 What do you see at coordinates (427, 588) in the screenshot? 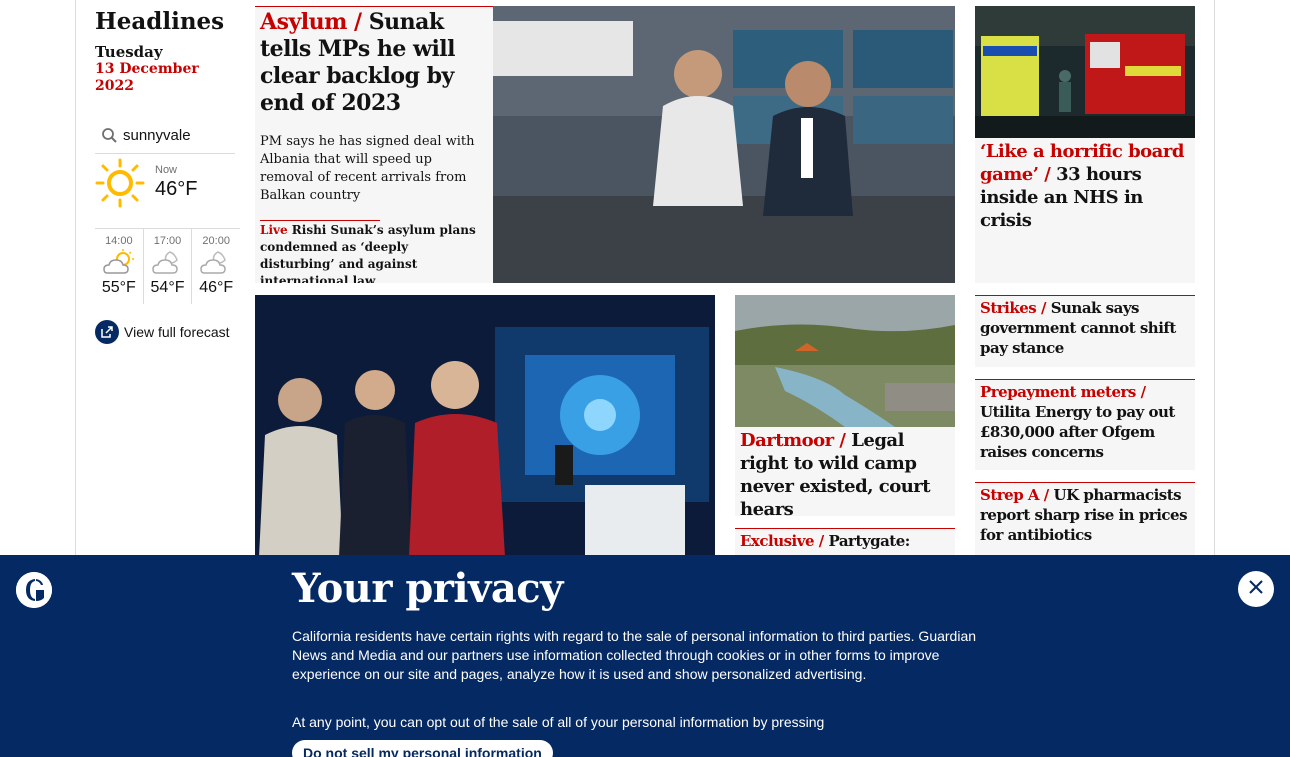
I see `consent-title: Your privacy` at bounding box center [427, 588].